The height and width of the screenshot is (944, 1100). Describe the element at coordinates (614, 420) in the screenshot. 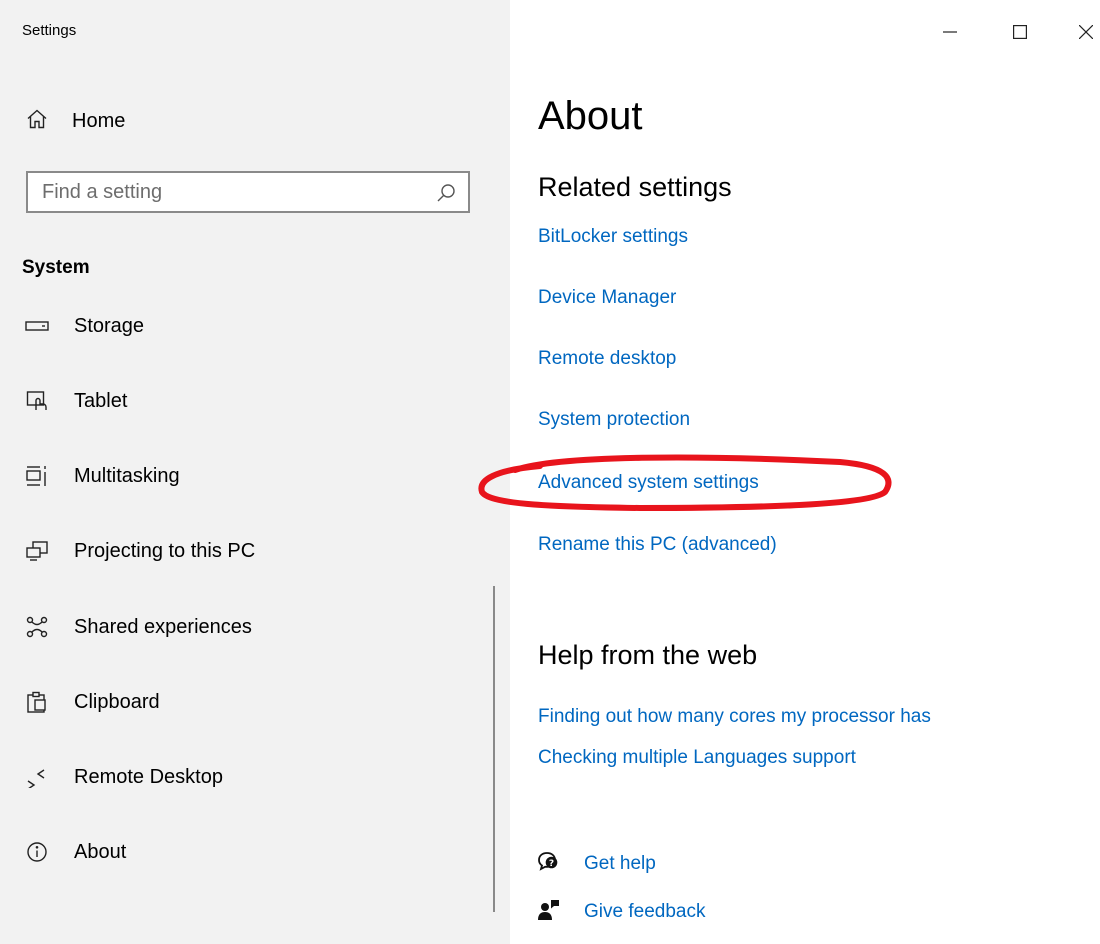

I see `link-system-protection: System protection` at that location.